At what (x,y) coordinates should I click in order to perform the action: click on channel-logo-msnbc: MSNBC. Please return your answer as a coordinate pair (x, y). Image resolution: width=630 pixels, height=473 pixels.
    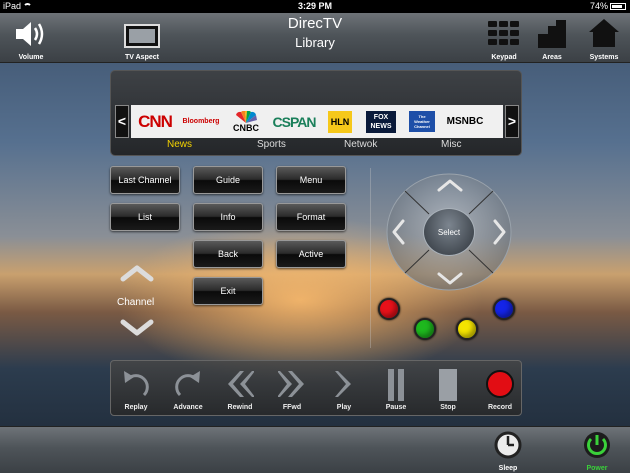
    Looking at the image, I should click on (465, 121).